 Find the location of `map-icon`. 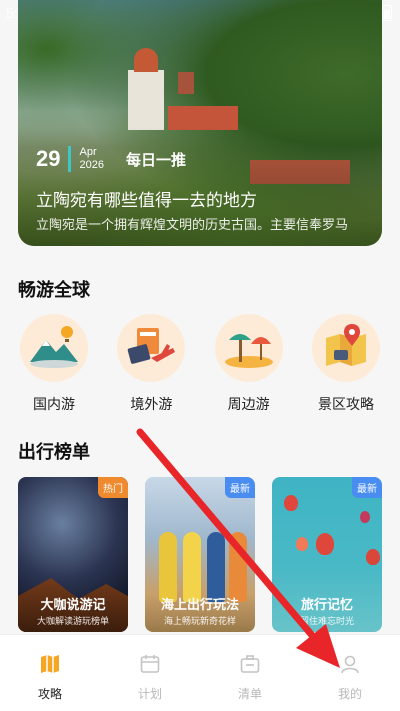

map-icon is located at coordinates (50, 664).